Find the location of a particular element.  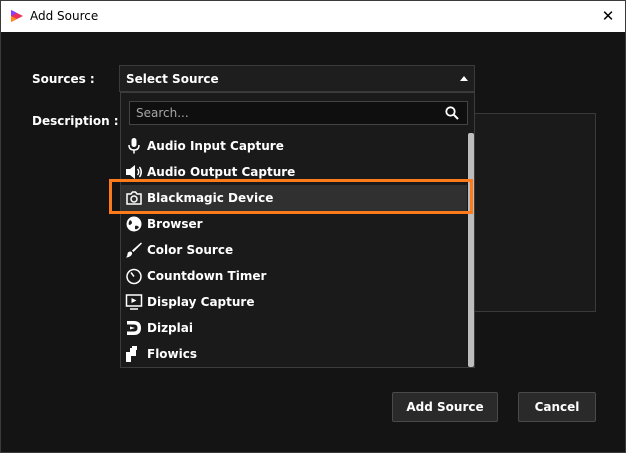

search-box is located at coordinates (298, 113).